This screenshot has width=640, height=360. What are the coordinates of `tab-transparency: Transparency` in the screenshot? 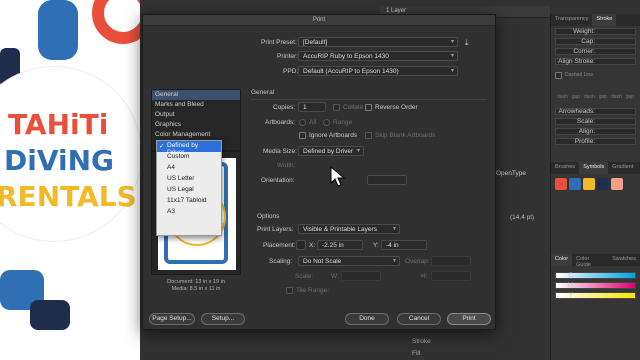 It's located at (571, 20).